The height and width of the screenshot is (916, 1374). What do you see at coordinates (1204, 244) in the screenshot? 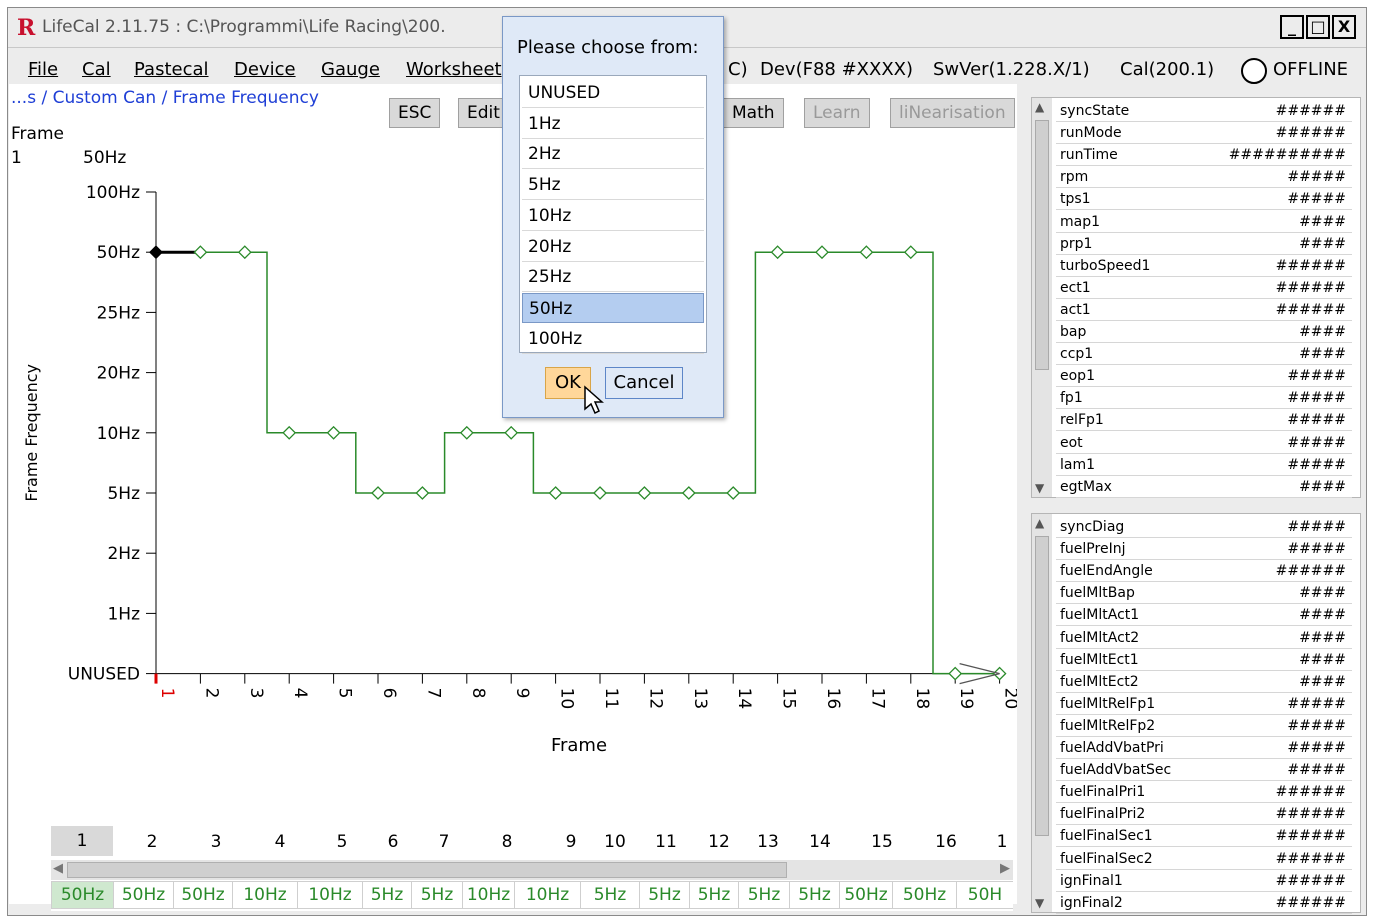
I see `gauge-row: prp1 ####` at bounding box center [1204, 244].